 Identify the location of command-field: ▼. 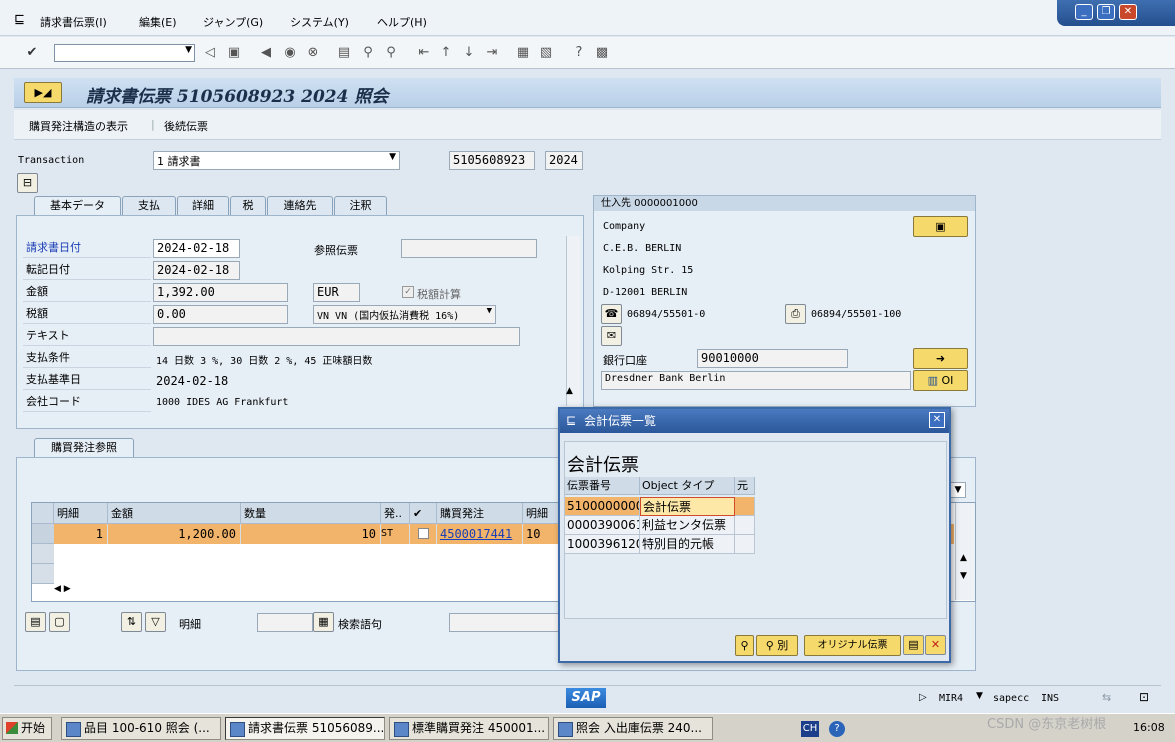
(124, 53).